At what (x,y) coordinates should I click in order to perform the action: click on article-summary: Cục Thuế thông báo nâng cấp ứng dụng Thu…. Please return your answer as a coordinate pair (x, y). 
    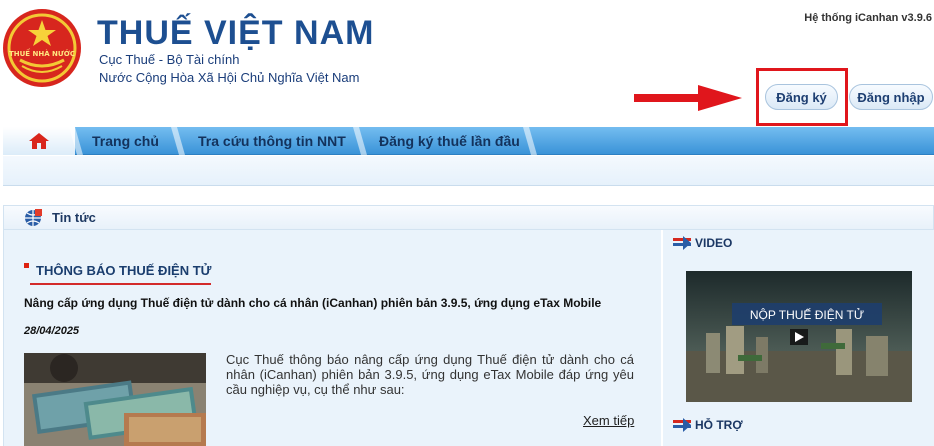
    Looking at the image, I should click on (430, 374).